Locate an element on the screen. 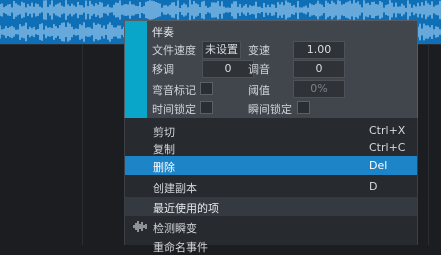  threshold-label: 阈值 is located at coordinates (259, 90).